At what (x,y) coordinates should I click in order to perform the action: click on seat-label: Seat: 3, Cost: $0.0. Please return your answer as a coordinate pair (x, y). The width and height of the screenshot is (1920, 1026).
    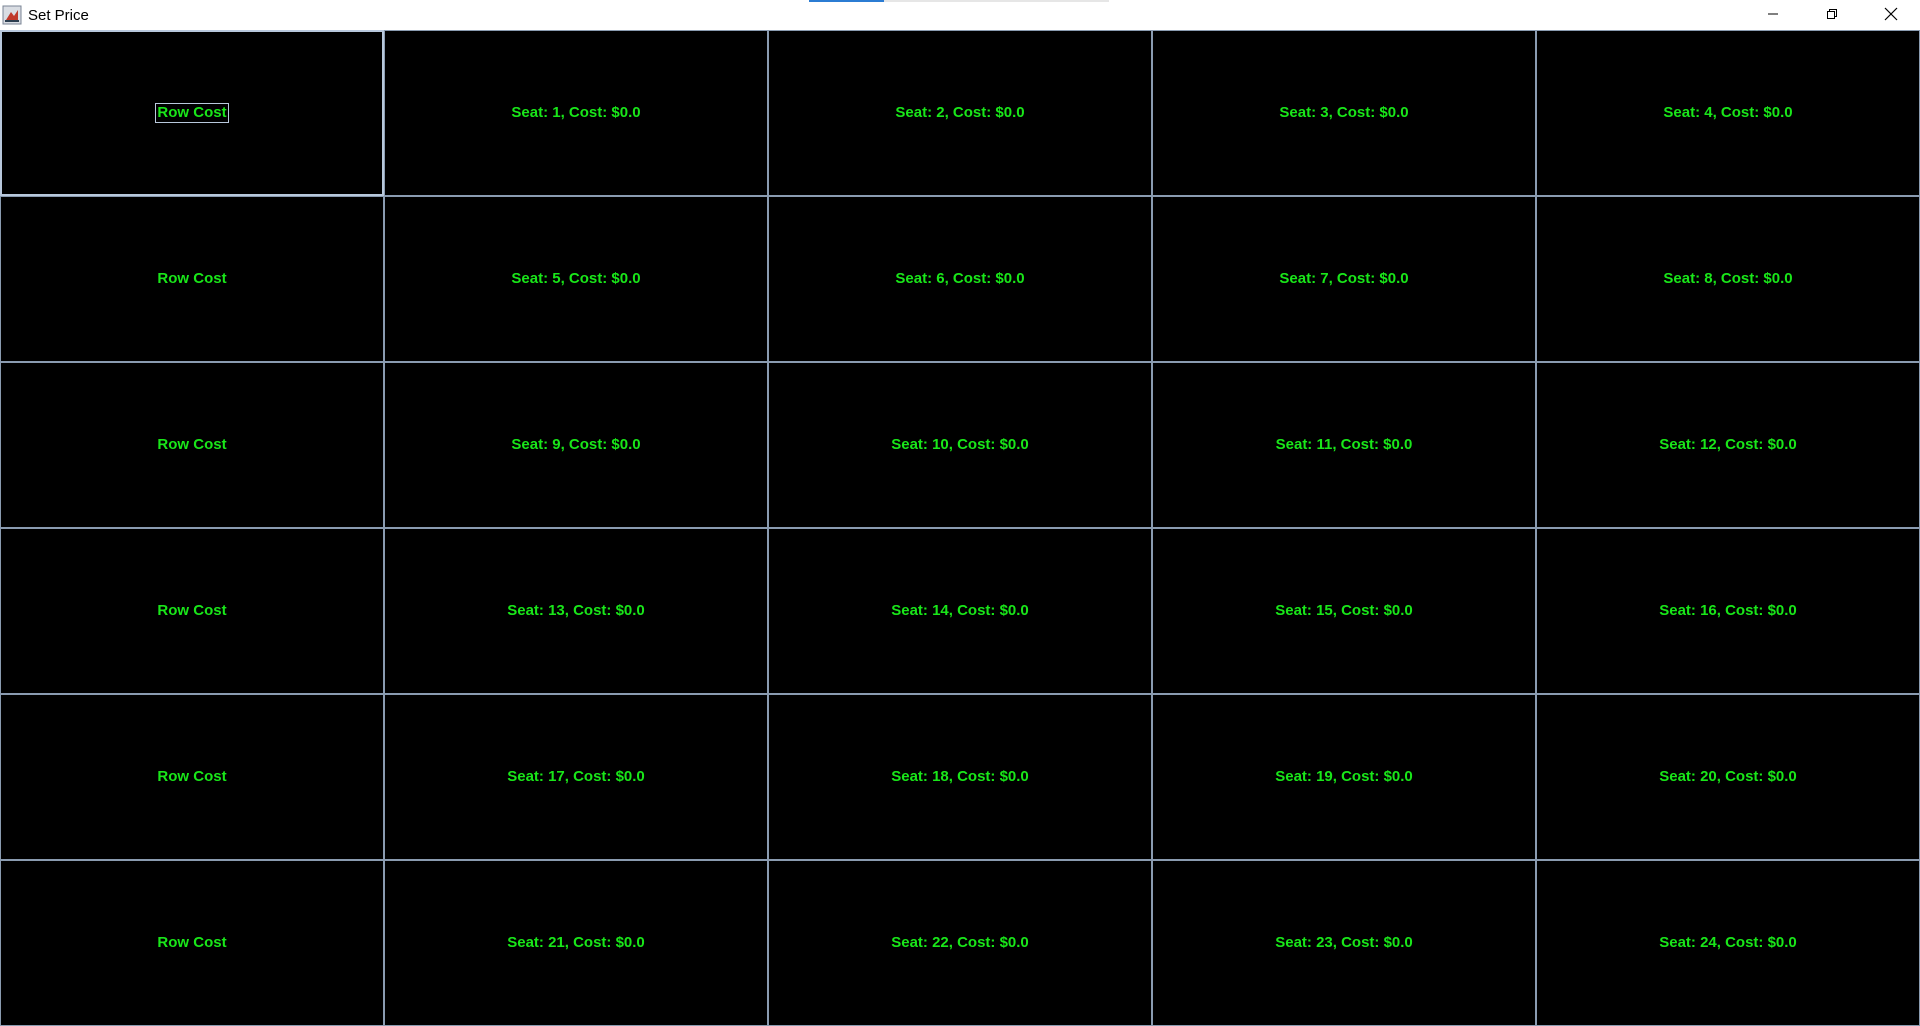
    Looking at the image, I should click on (1344, 112).